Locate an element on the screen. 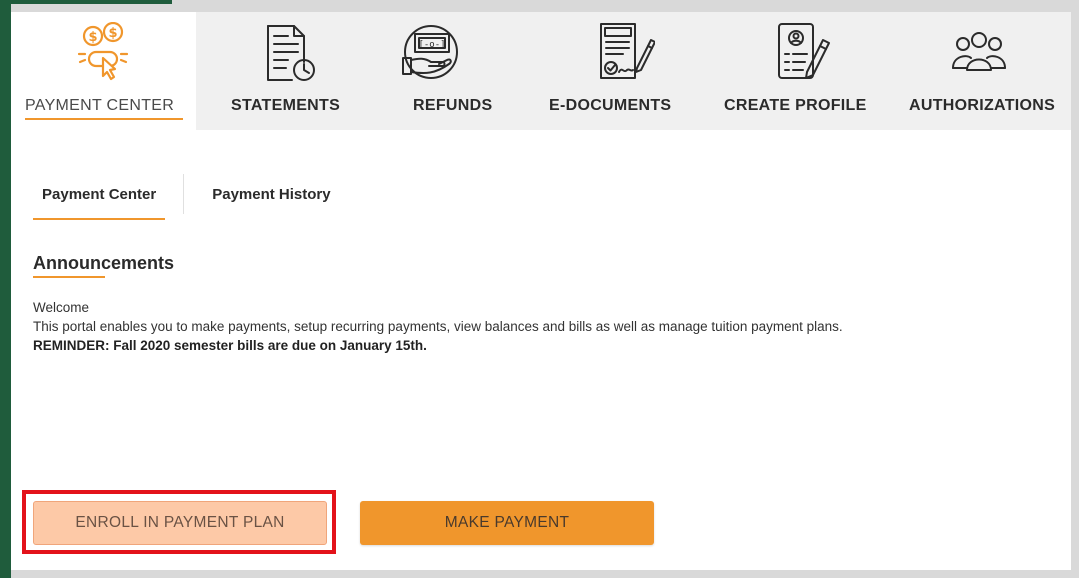 This screenshot has height=578, width=1079. nav-label: AUTHORIZATIONS is located at coordinates (982, 105).